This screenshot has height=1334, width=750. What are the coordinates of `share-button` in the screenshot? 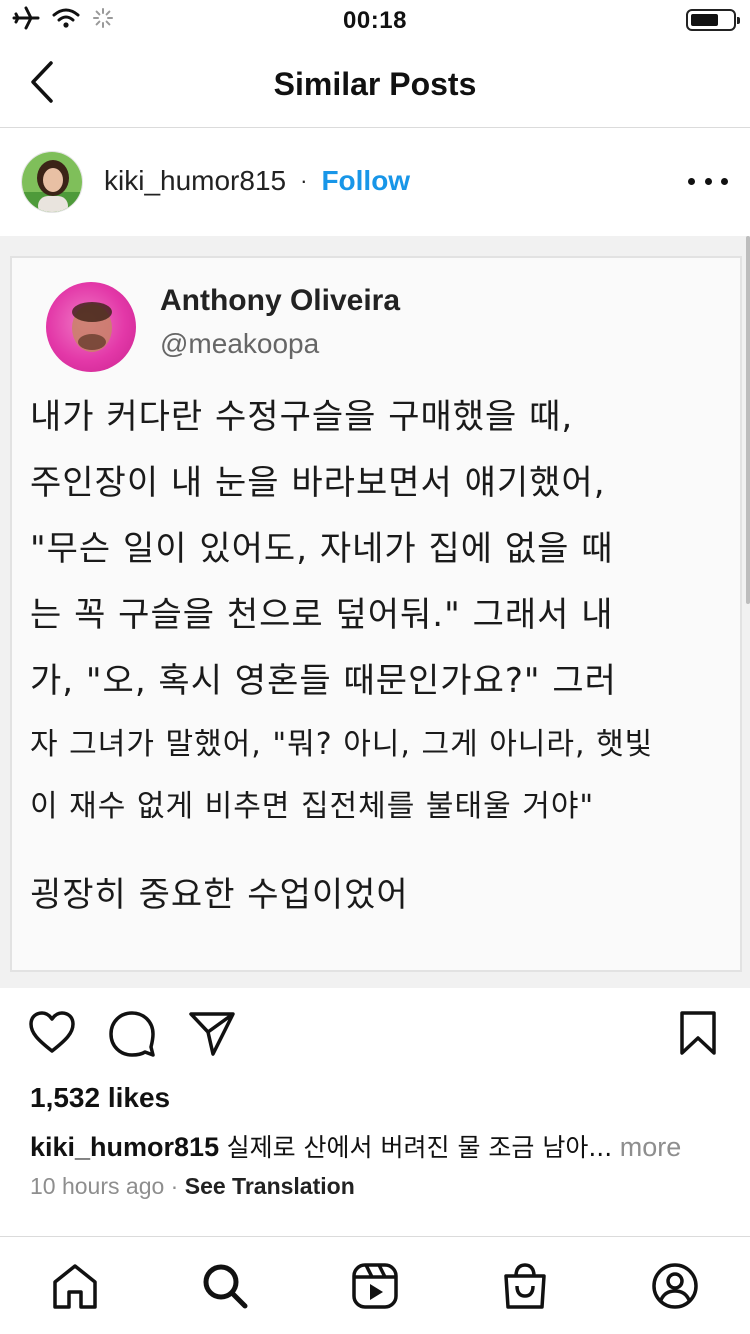 It's located at (212, 1035).